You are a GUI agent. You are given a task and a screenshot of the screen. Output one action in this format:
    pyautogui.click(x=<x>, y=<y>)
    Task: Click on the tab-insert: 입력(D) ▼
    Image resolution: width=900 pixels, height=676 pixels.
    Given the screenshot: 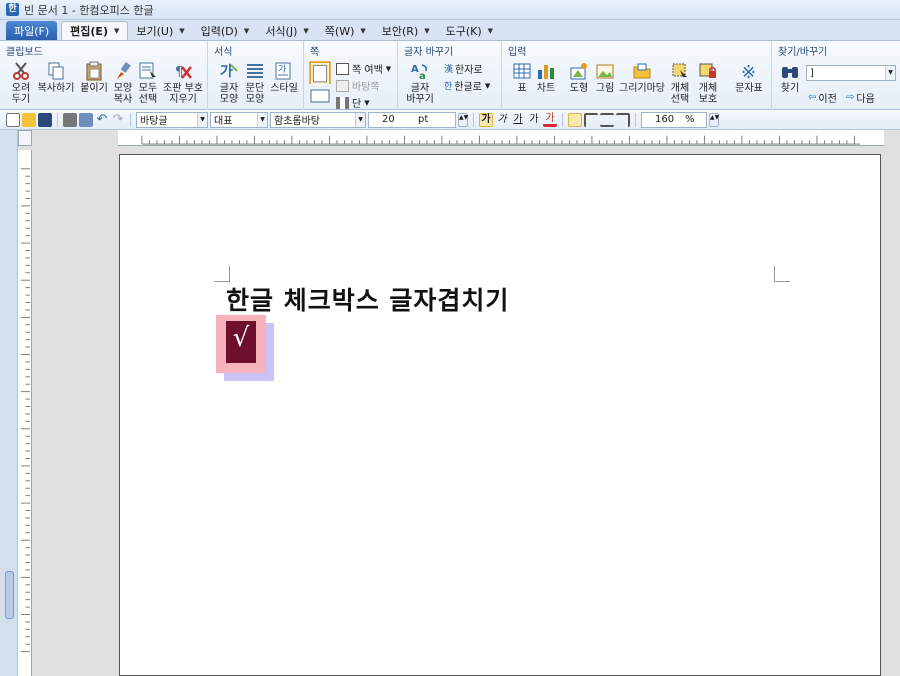 What is the action you would take?
    pyautogui.click(x=225, y=30)
    